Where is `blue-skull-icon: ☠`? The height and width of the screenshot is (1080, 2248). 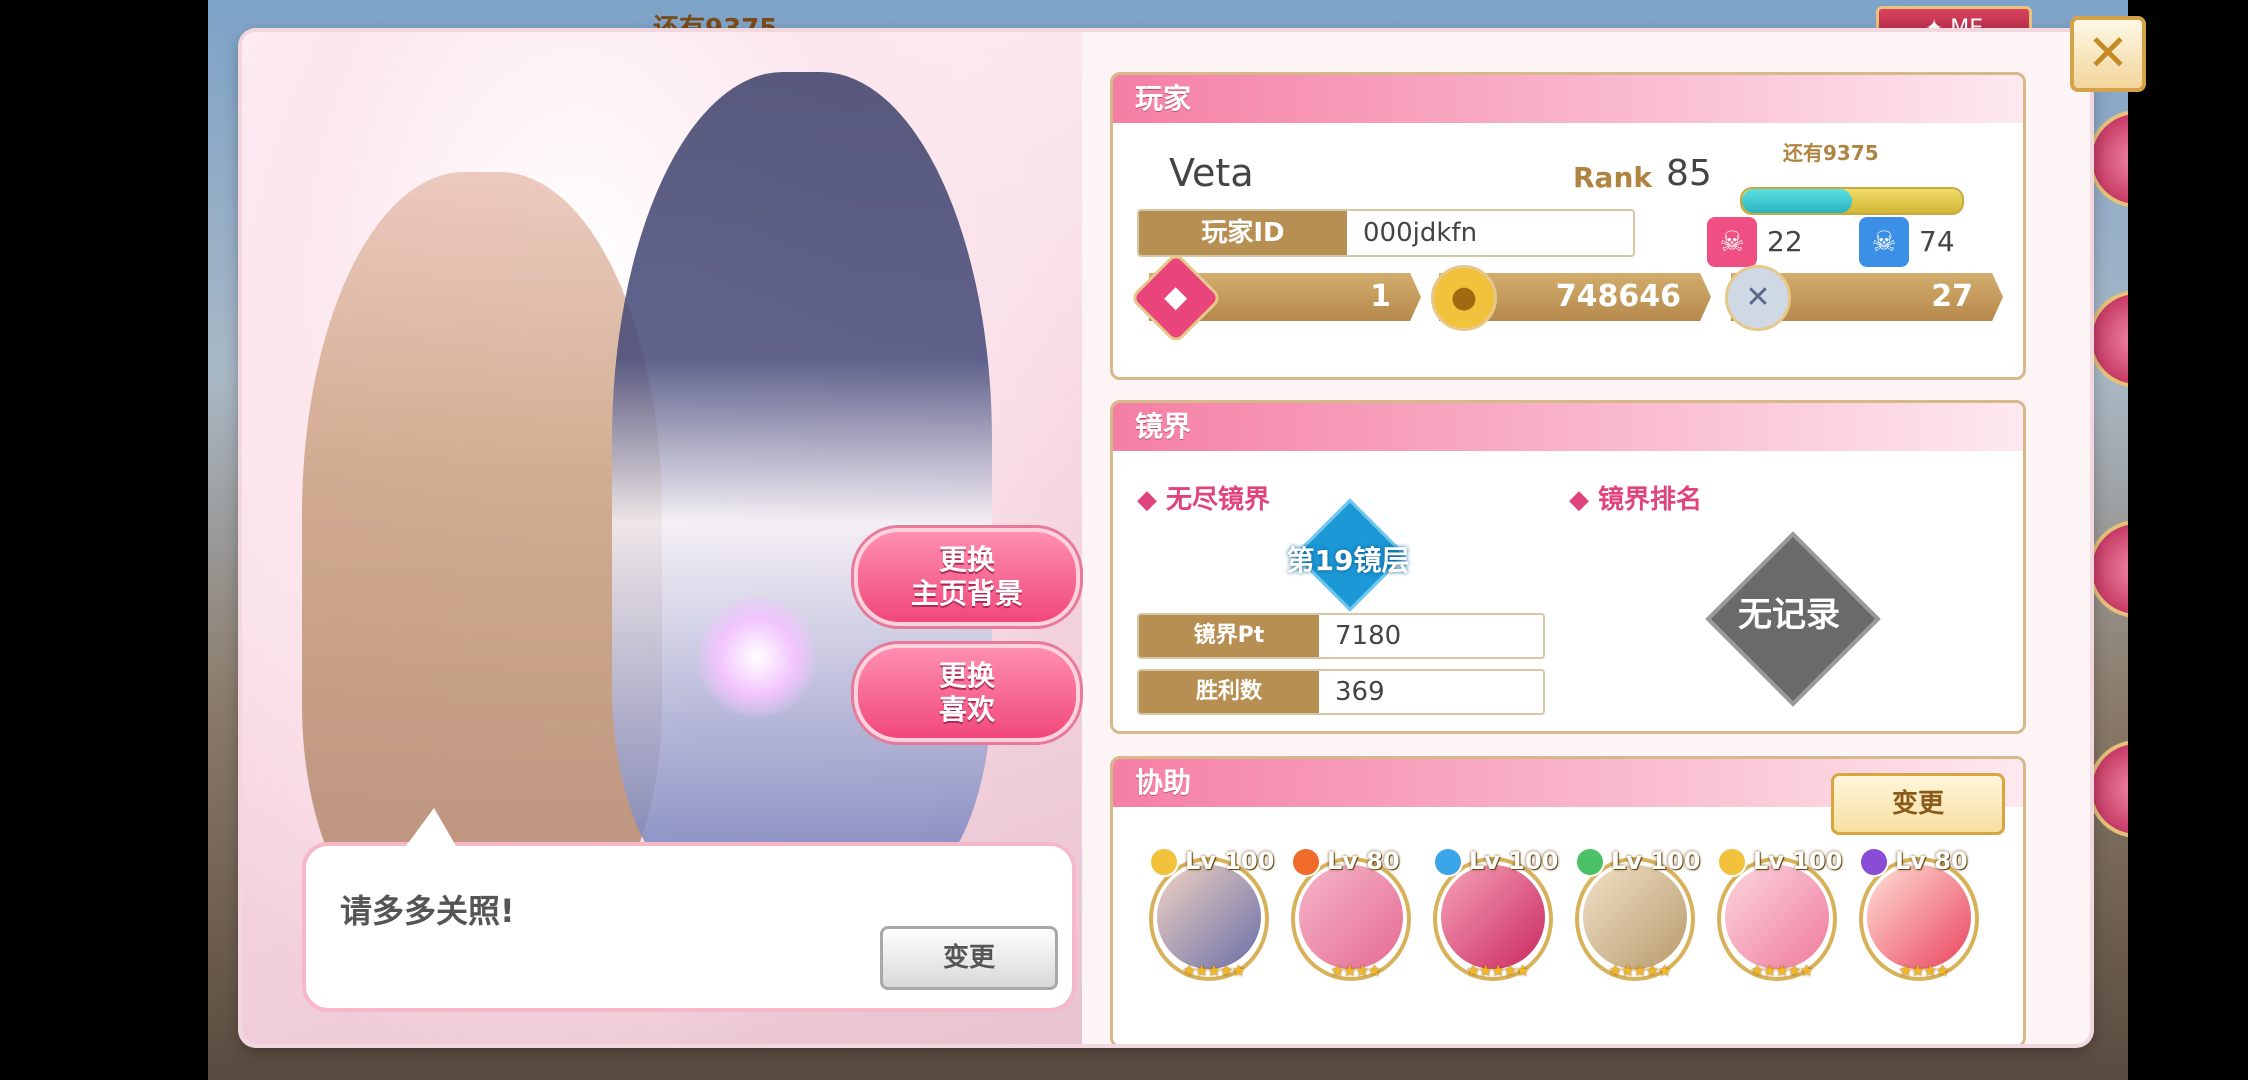 blue-skull-icon: ☠ is located at coordinates (1884, 242).